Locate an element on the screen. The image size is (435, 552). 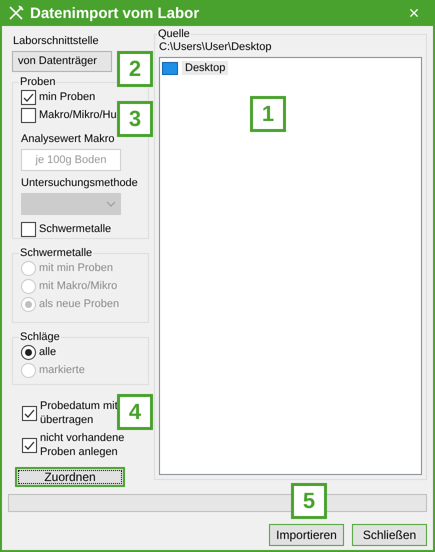
interface-dropdown: von Datenträger is located at coordinates (62, 61).